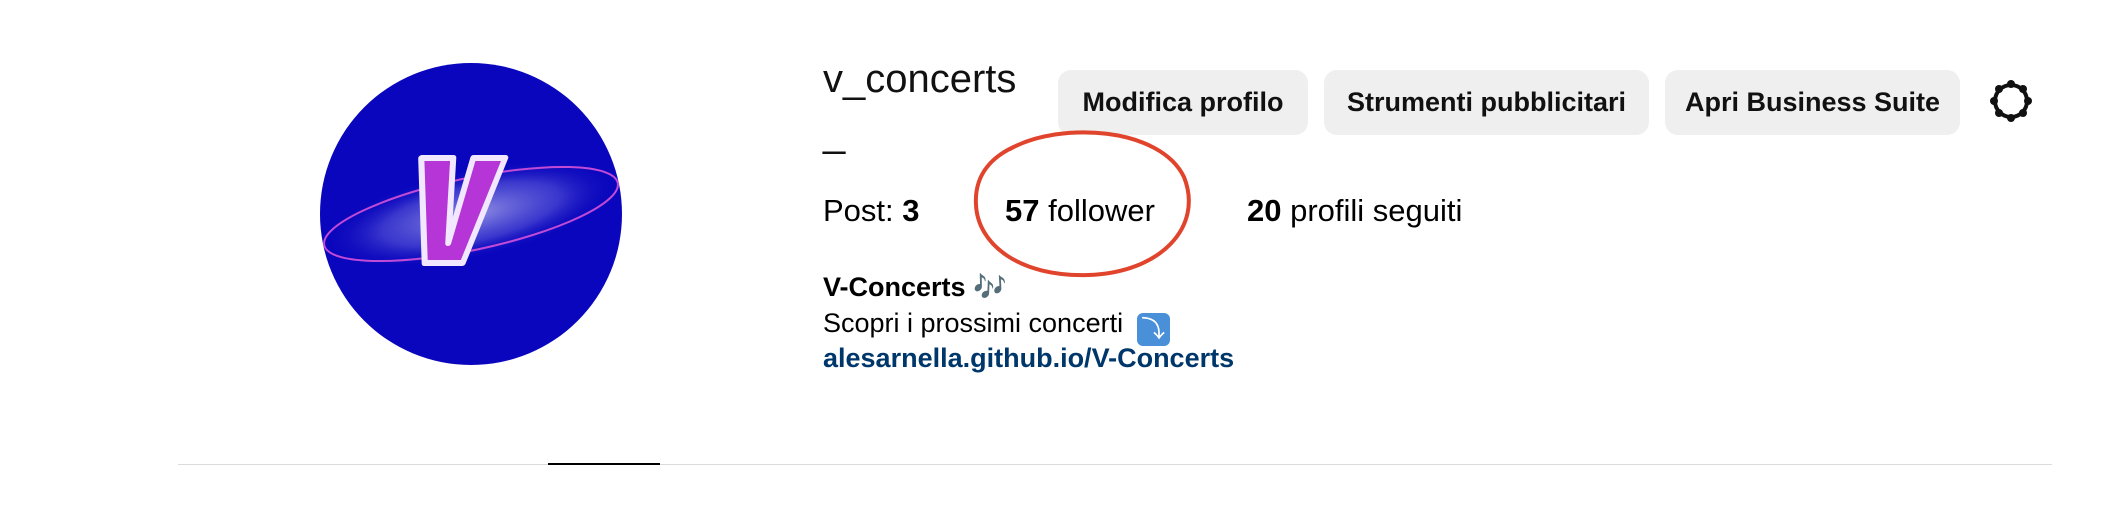 The image size is (2120, 508). I want to click on posts-label: Post:, so click(858, 210).